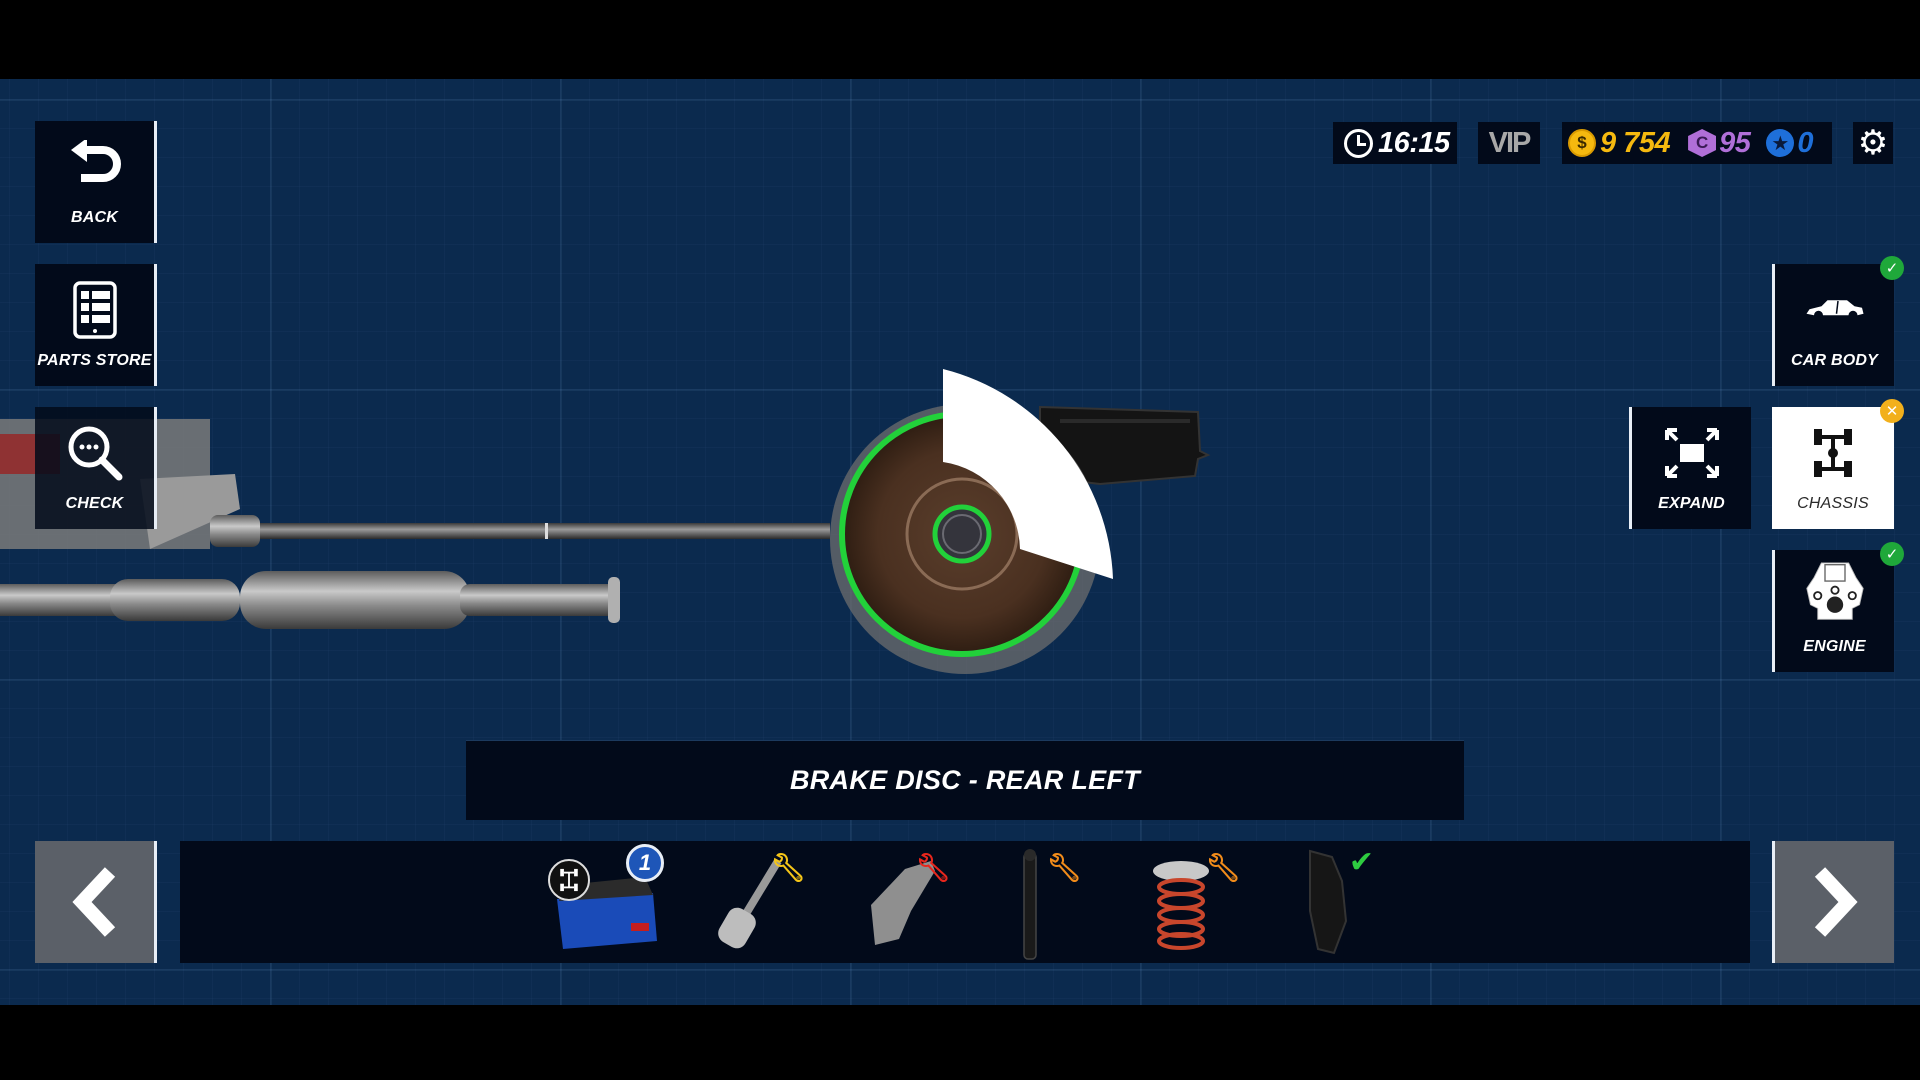  Describe the element at coordinates (755, 902) in the screenshot. I see `part-item-tie-rod: 🔧︎` at that location.